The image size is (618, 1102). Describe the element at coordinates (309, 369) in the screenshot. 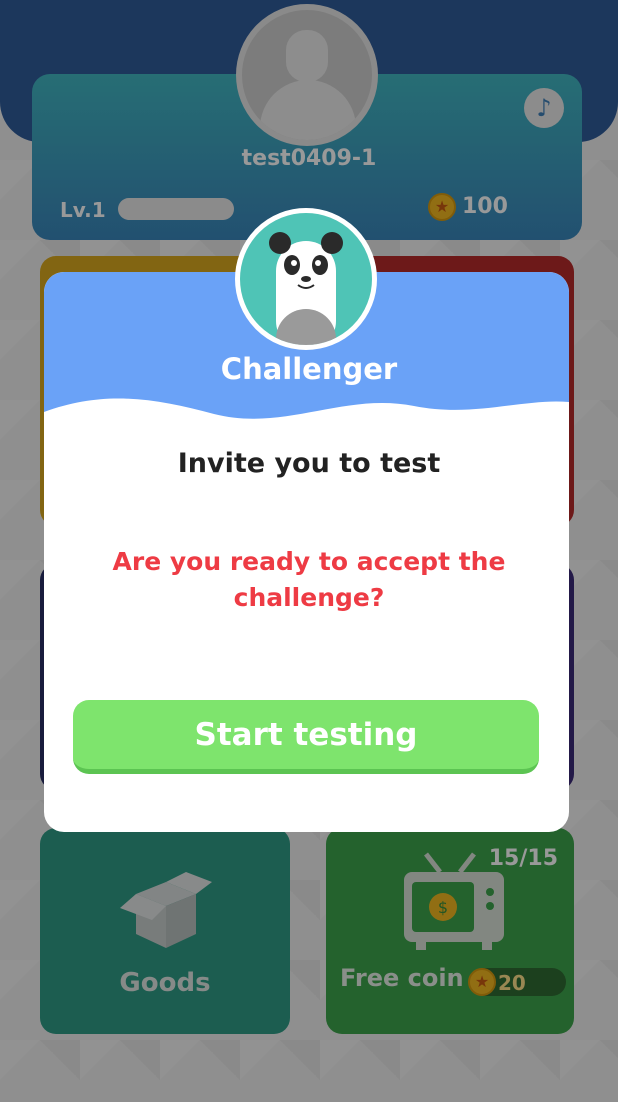

I see `dialog-title: Challenger` at that location.